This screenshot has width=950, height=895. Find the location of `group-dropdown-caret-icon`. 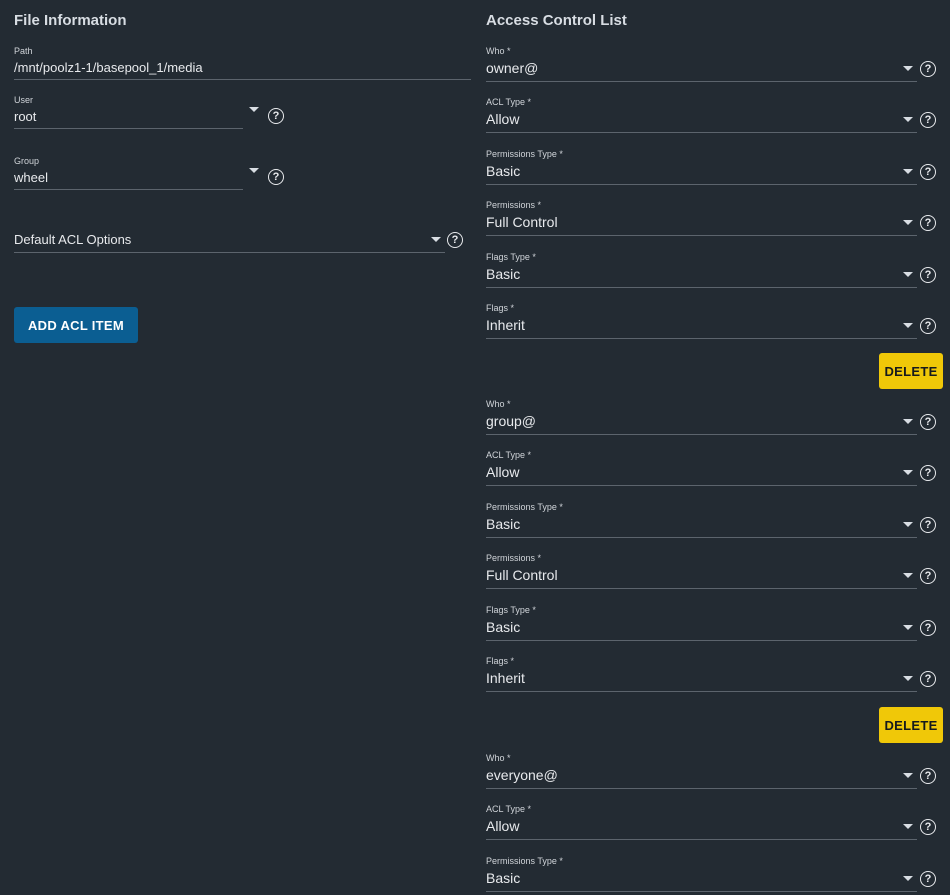

group-dropdown-caret-icon is located at coordinates (254, 170).